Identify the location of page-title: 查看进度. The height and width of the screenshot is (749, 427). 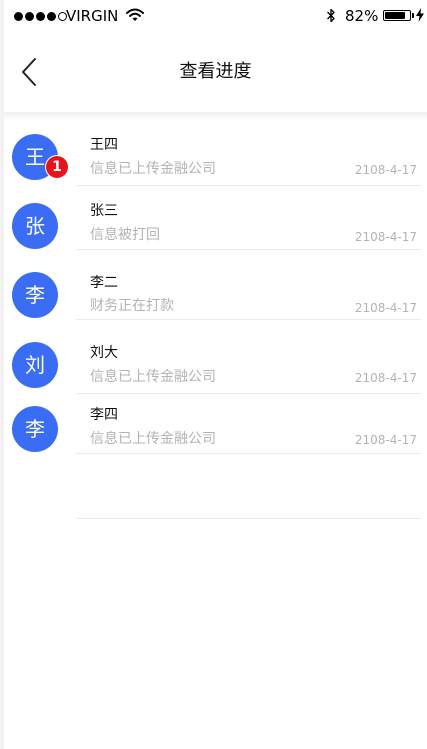
(215, 71).